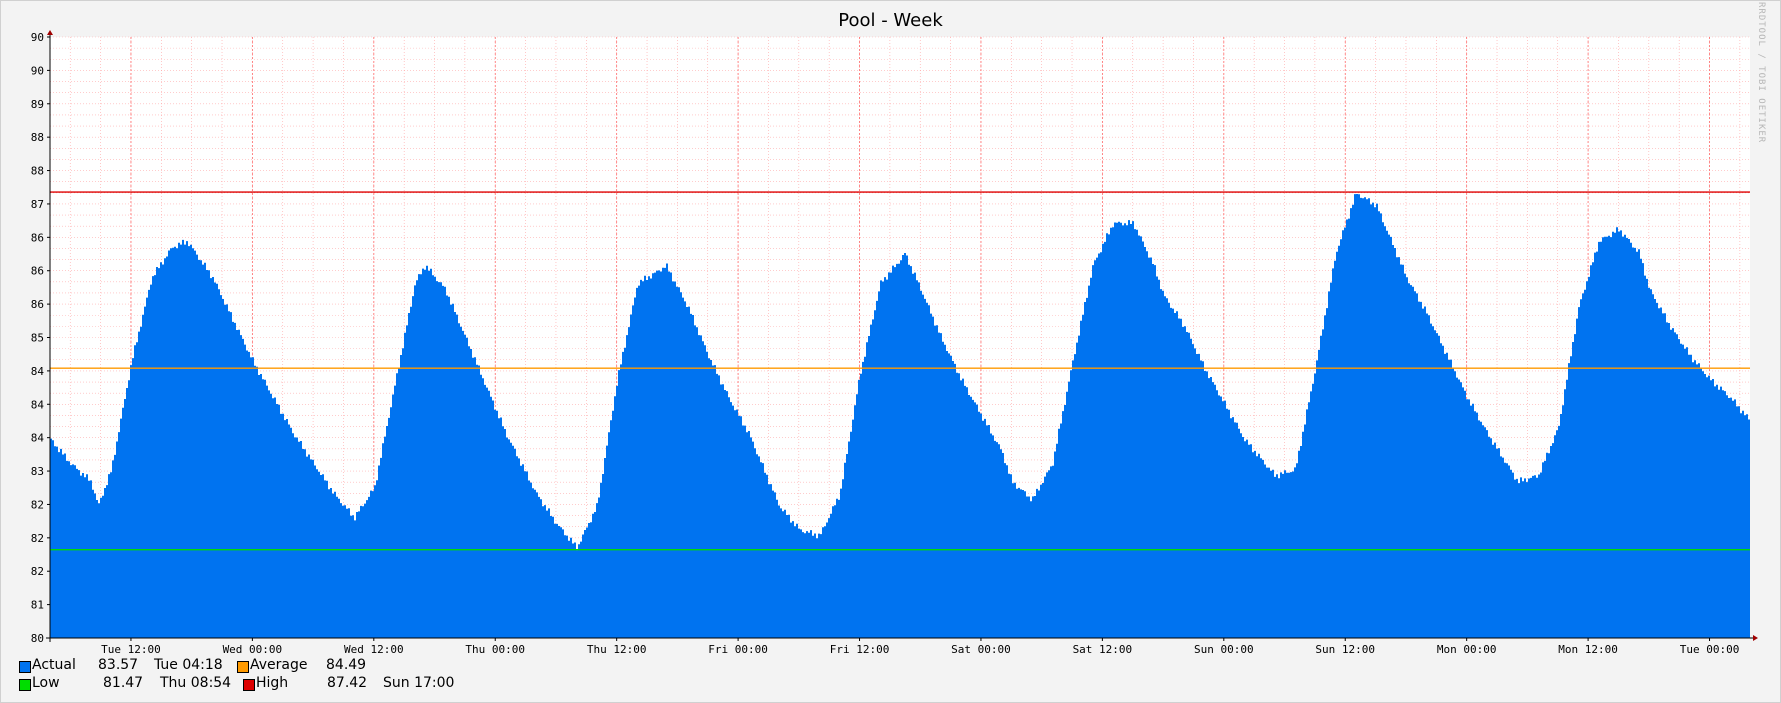 This screenshot has height=703, width=1781. I want to click on x-tick-label: Thu 00:00, so click(495, 649).